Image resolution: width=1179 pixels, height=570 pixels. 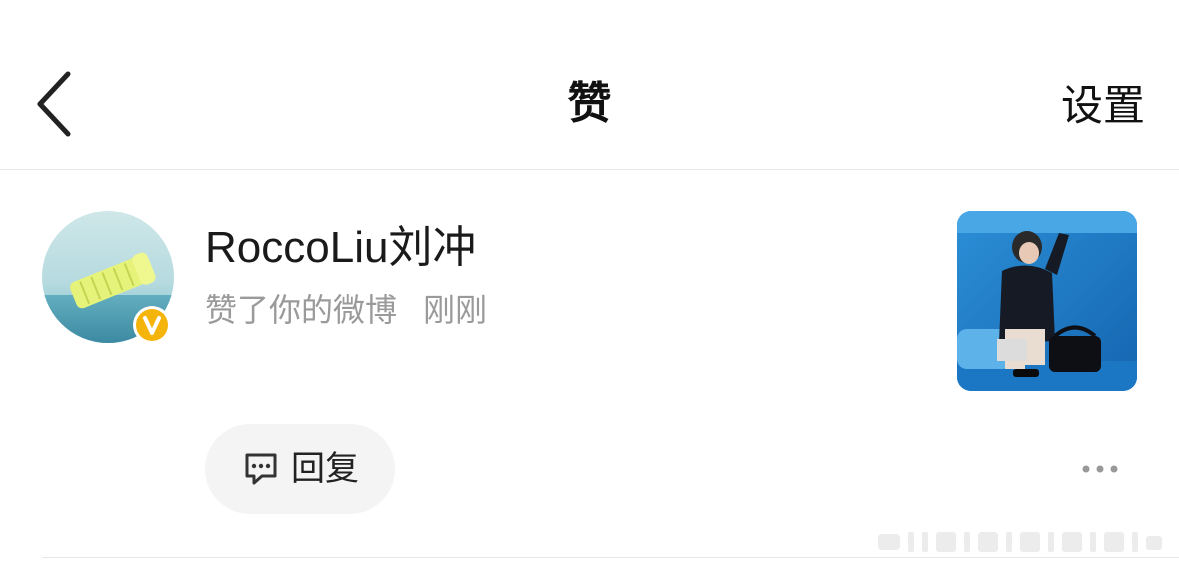 I want to click on reply-label: 回复, so click(x=325, y=469).